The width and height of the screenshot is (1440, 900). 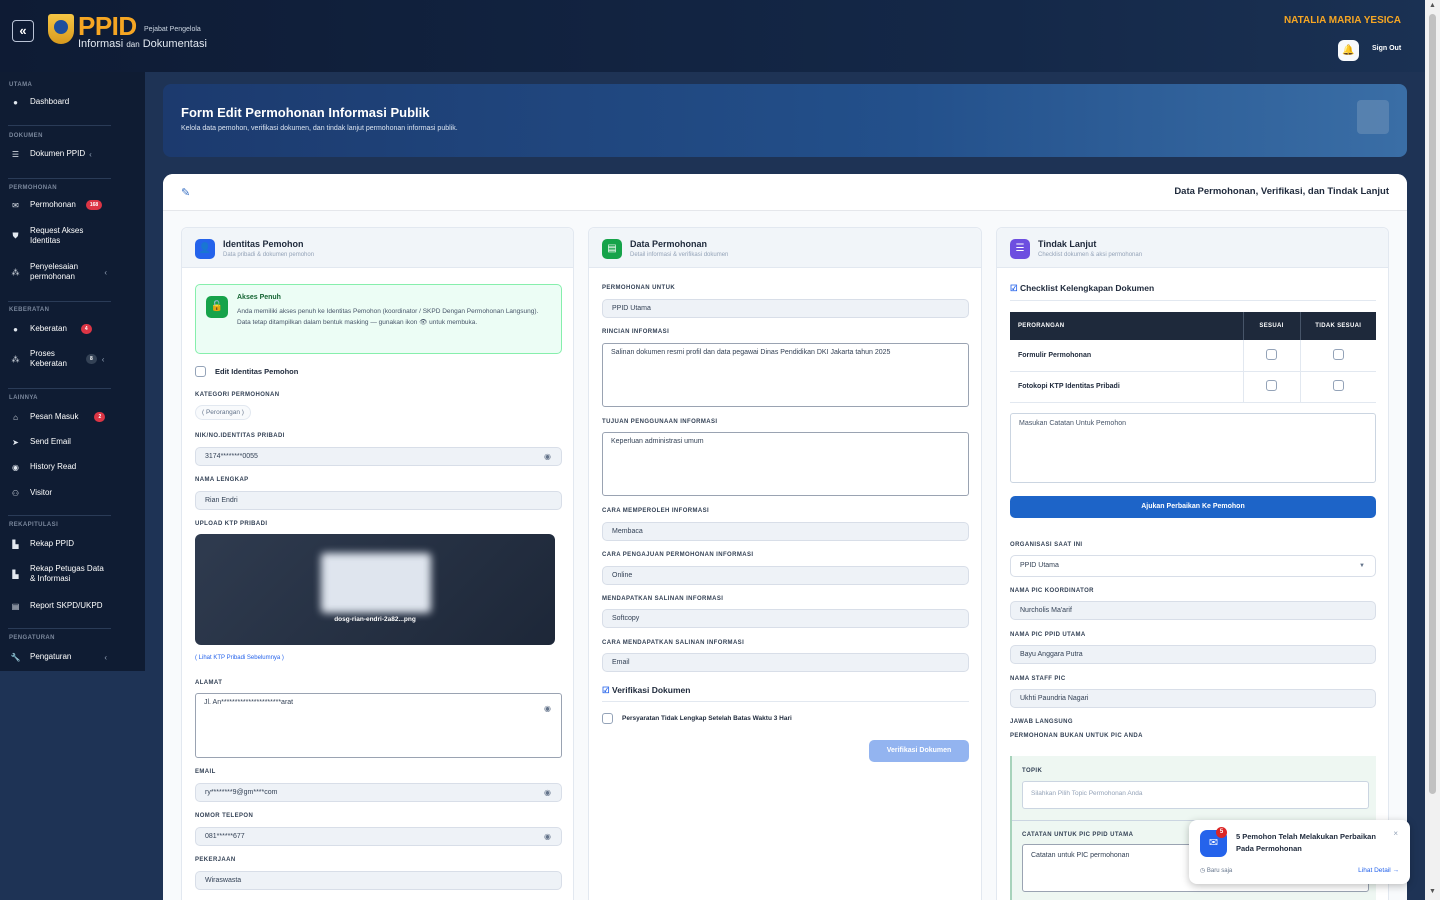 I want to click on shield-icon: ⛊, so click(x=15, y=235).